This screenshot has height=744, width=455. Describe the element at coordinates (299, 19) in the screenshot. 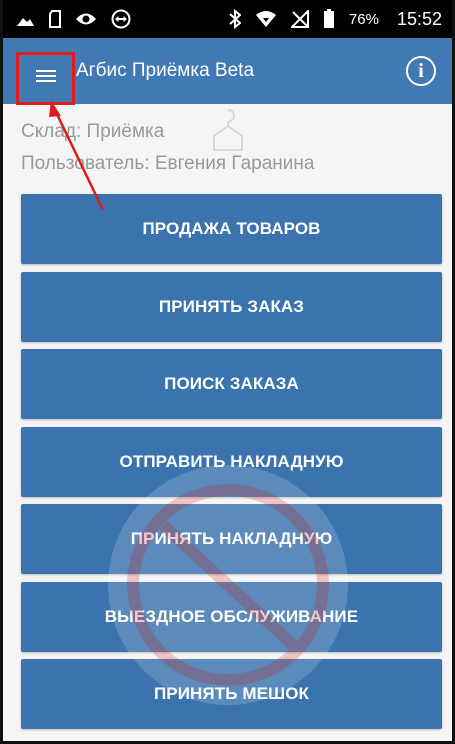

I see `no-sim-icon` at that location.